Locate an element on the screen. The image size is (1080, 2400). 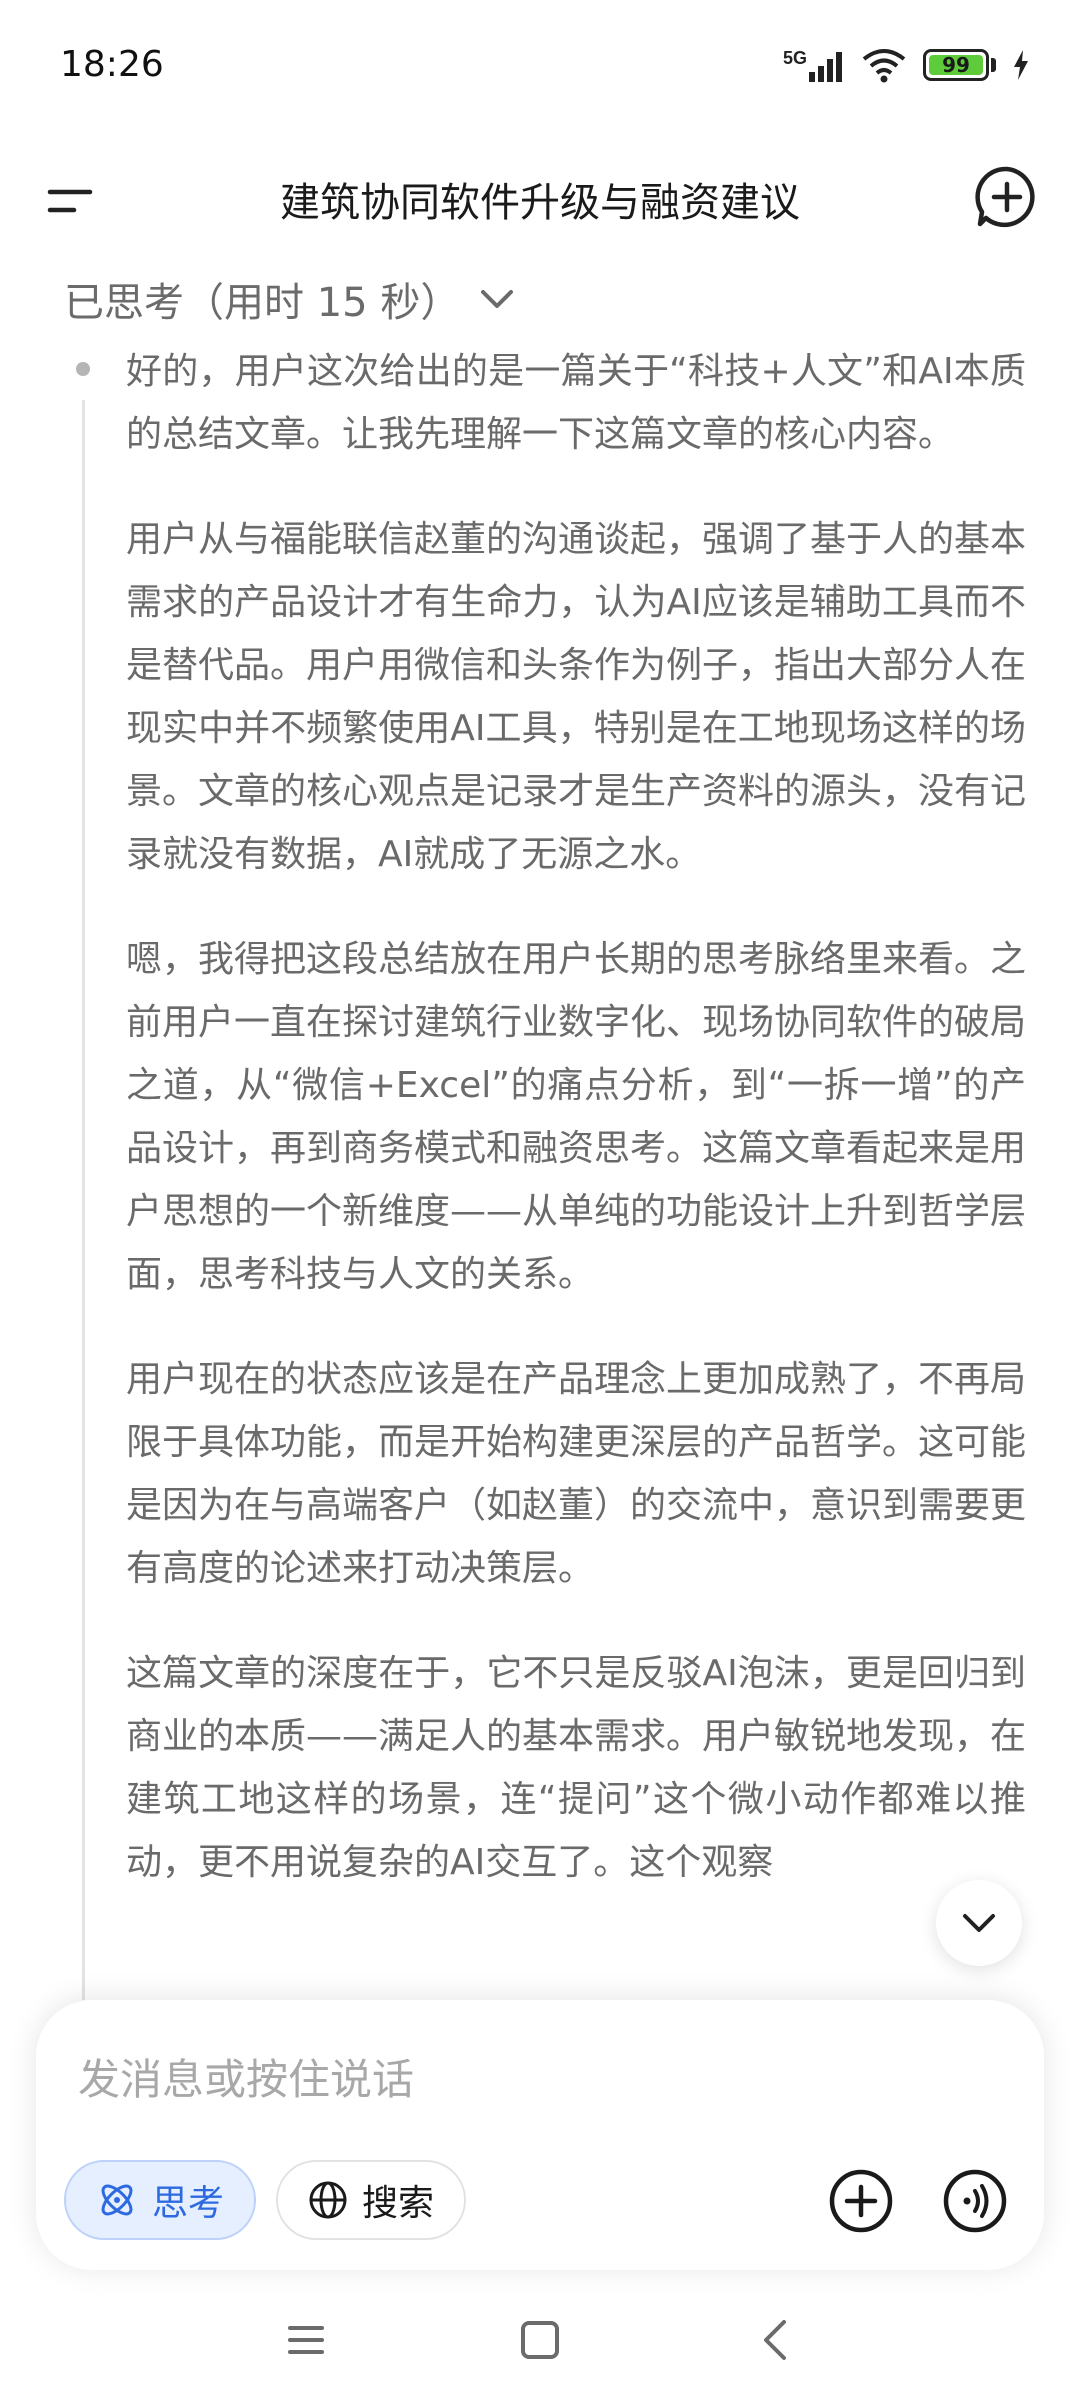
status-time: 18:26 is located at coordinates (112, 64).